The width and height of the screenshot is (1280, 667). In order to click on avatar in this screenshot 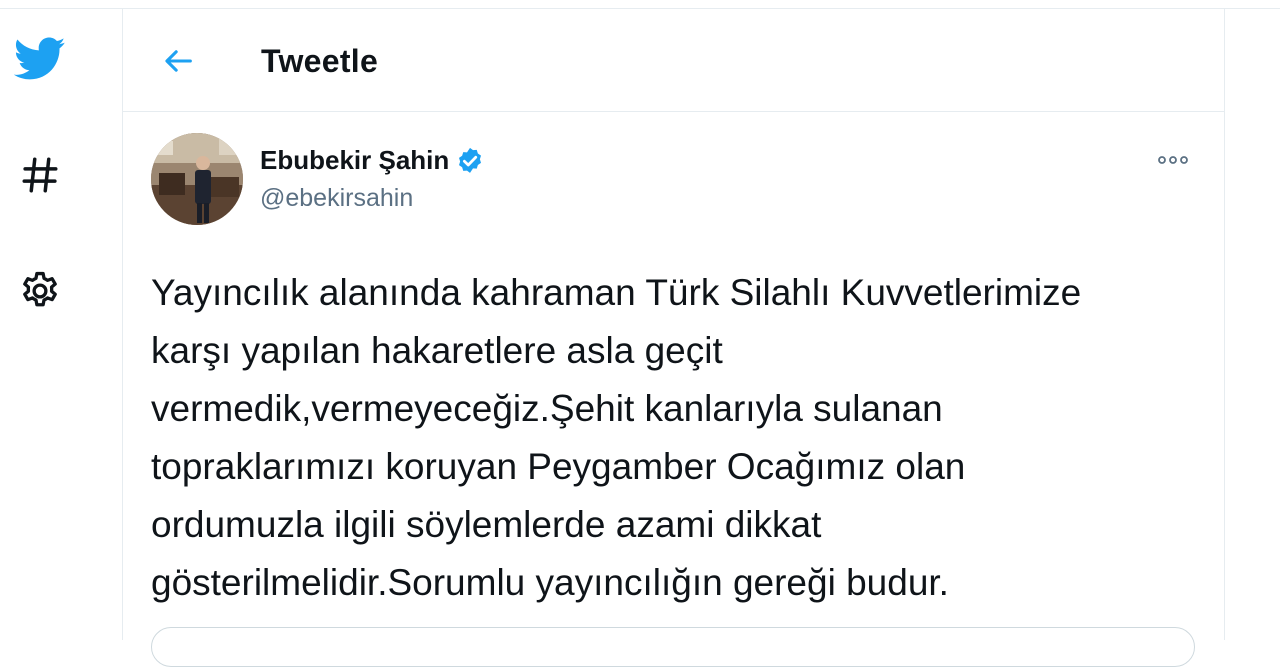, I will do `click(197, 179)`.